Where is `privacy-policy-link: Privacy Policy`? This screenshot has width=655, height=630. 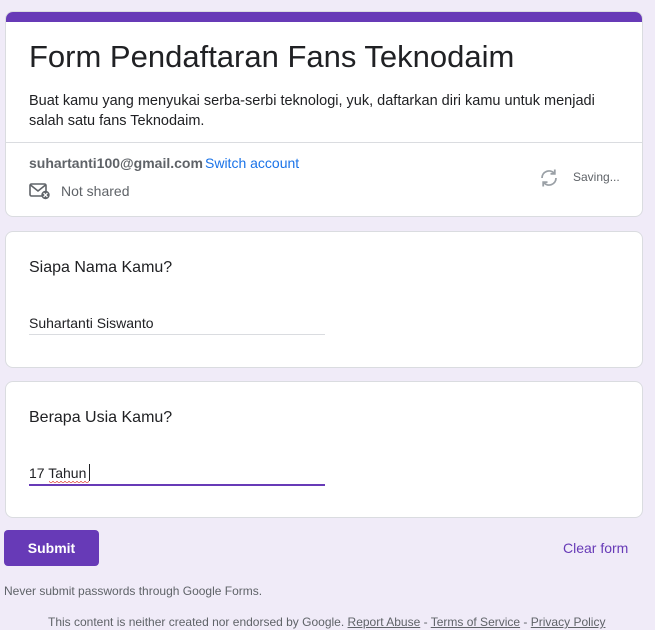 privacy-policy-link: Privacy Policy is located at coordinates (568, 622).